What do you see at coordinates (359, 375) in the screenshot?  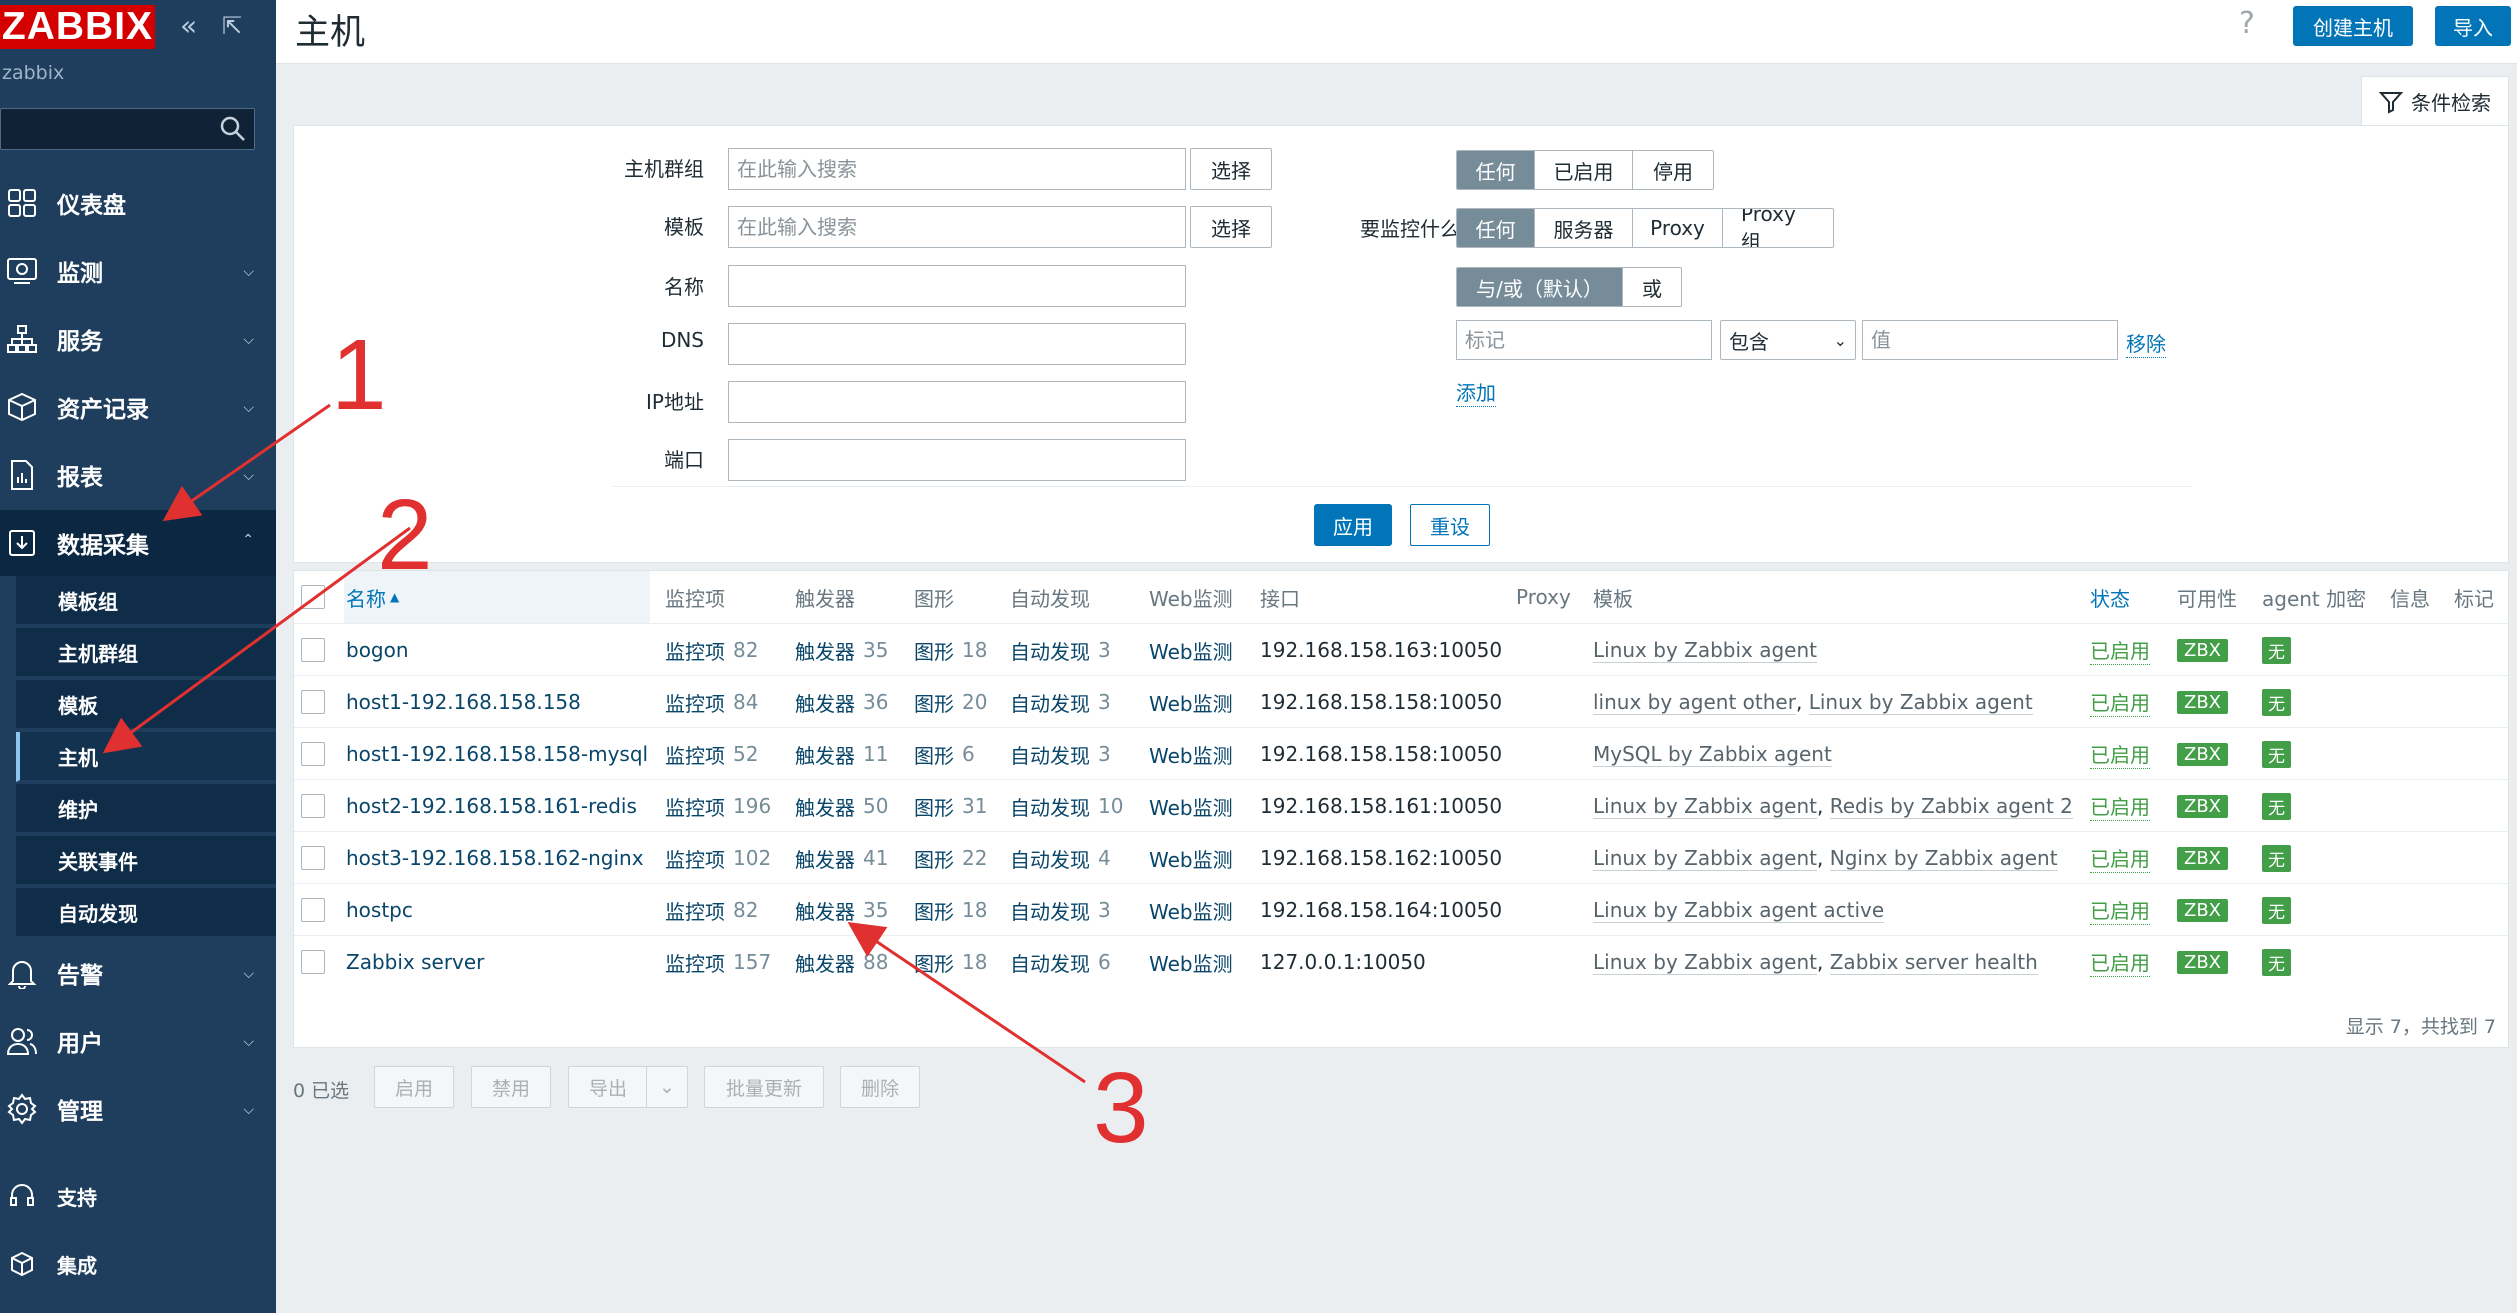 I see `annotation-number: 1` at bounding box center [359, 375].